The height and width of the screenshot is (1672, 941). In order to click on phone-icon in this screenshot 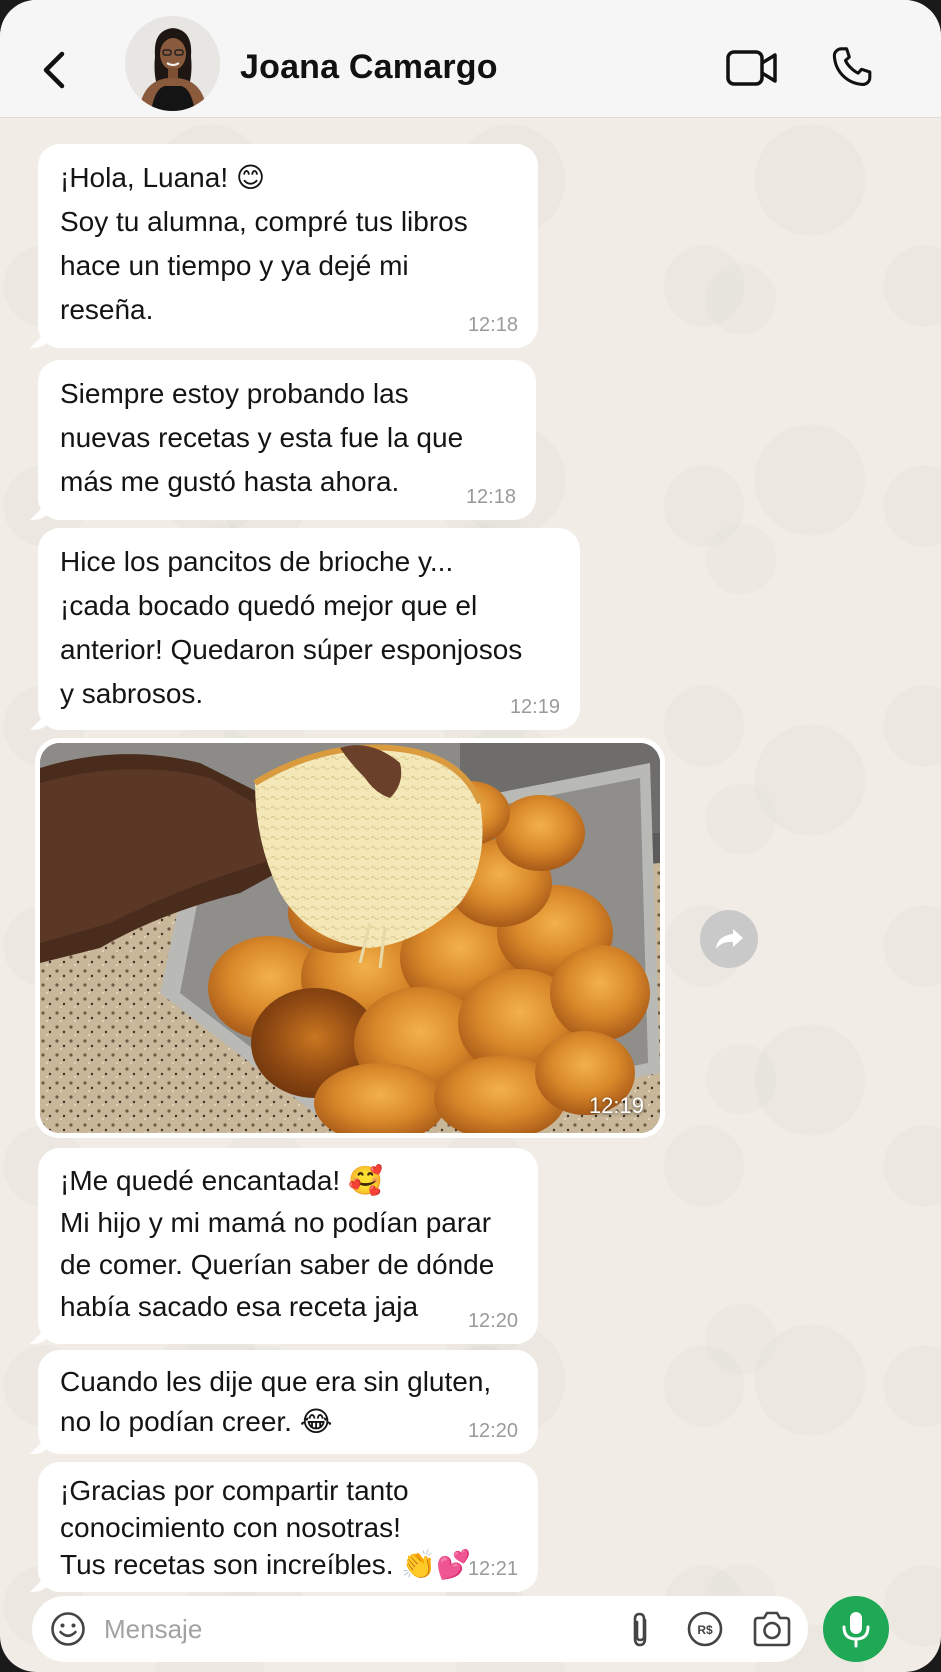, I will do `click(852, 66)`.